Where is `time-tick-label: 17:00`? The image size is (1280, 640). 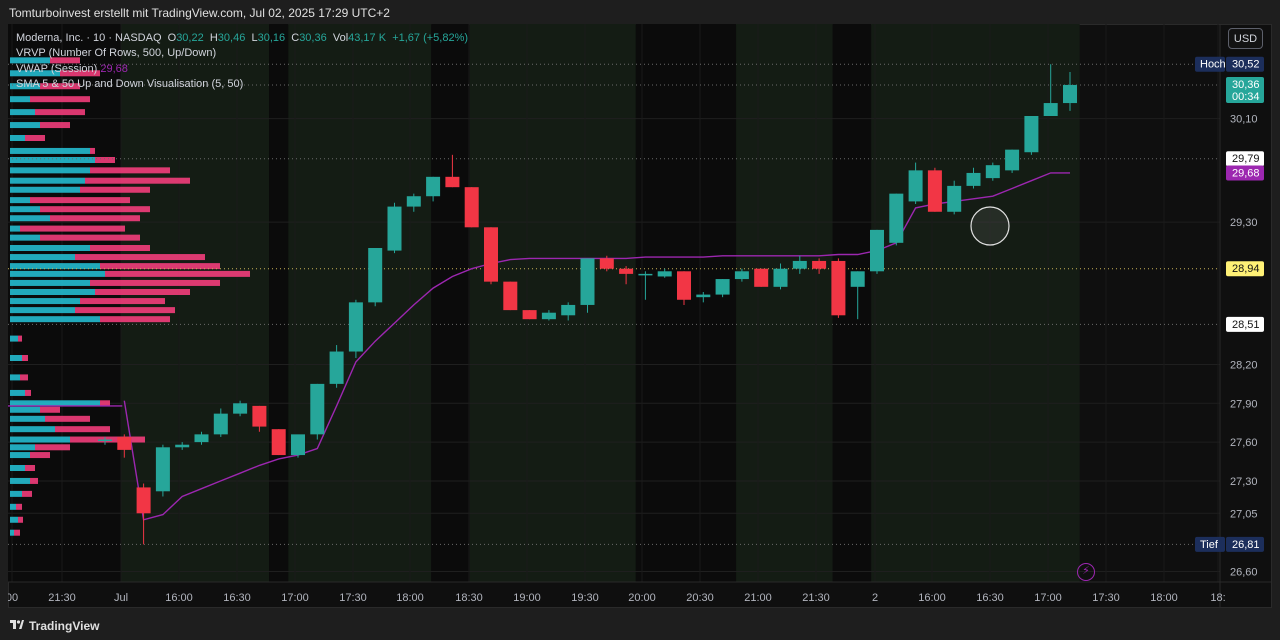
time-tick-label: 17:00 is located at coordinates (1048, 598).